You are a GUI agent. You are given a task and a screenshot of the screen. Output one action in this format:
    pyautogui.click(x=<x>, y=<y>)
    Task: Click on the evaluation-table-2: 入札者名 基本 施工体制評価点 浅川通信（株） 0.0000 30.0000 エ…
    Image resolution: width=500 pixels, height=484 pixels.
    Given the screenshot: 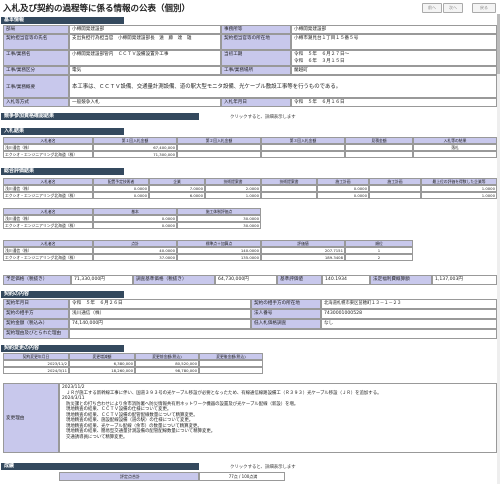 What is the action you would take?
    pyautogui.click(x=250, y=218)
    